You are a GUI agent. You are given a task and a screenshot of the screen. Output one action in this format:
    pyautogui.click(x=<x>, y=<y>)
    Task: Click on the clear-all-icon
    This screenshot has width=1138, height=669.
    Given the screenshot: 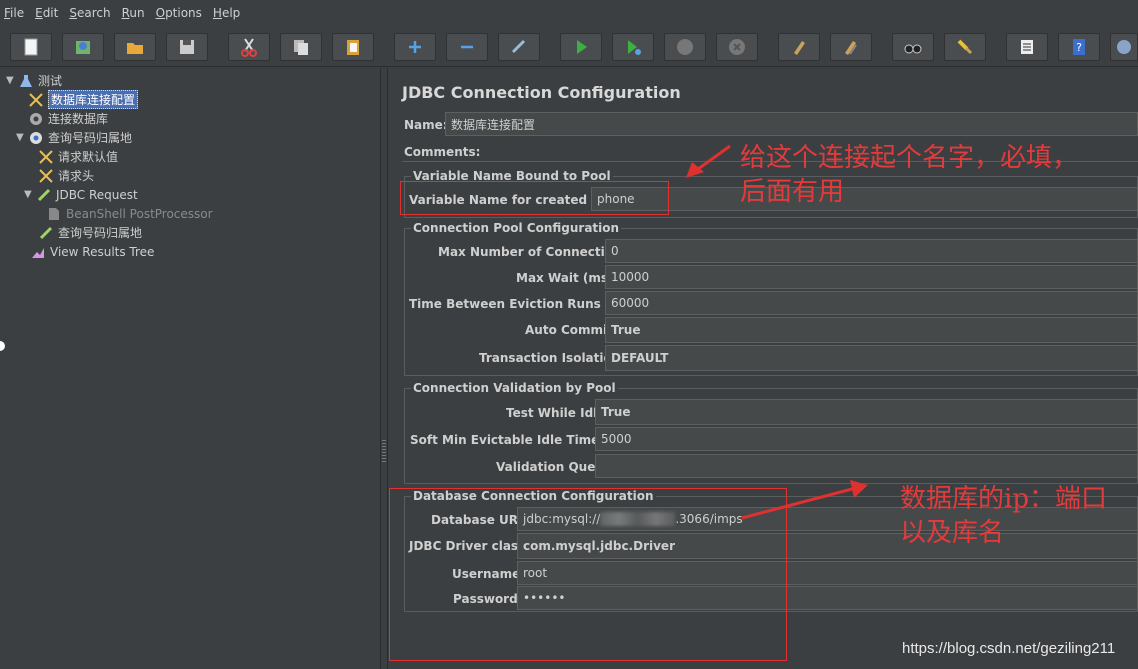 What is the action you would take?
    pyautogui.click(x=851, y=48)
    